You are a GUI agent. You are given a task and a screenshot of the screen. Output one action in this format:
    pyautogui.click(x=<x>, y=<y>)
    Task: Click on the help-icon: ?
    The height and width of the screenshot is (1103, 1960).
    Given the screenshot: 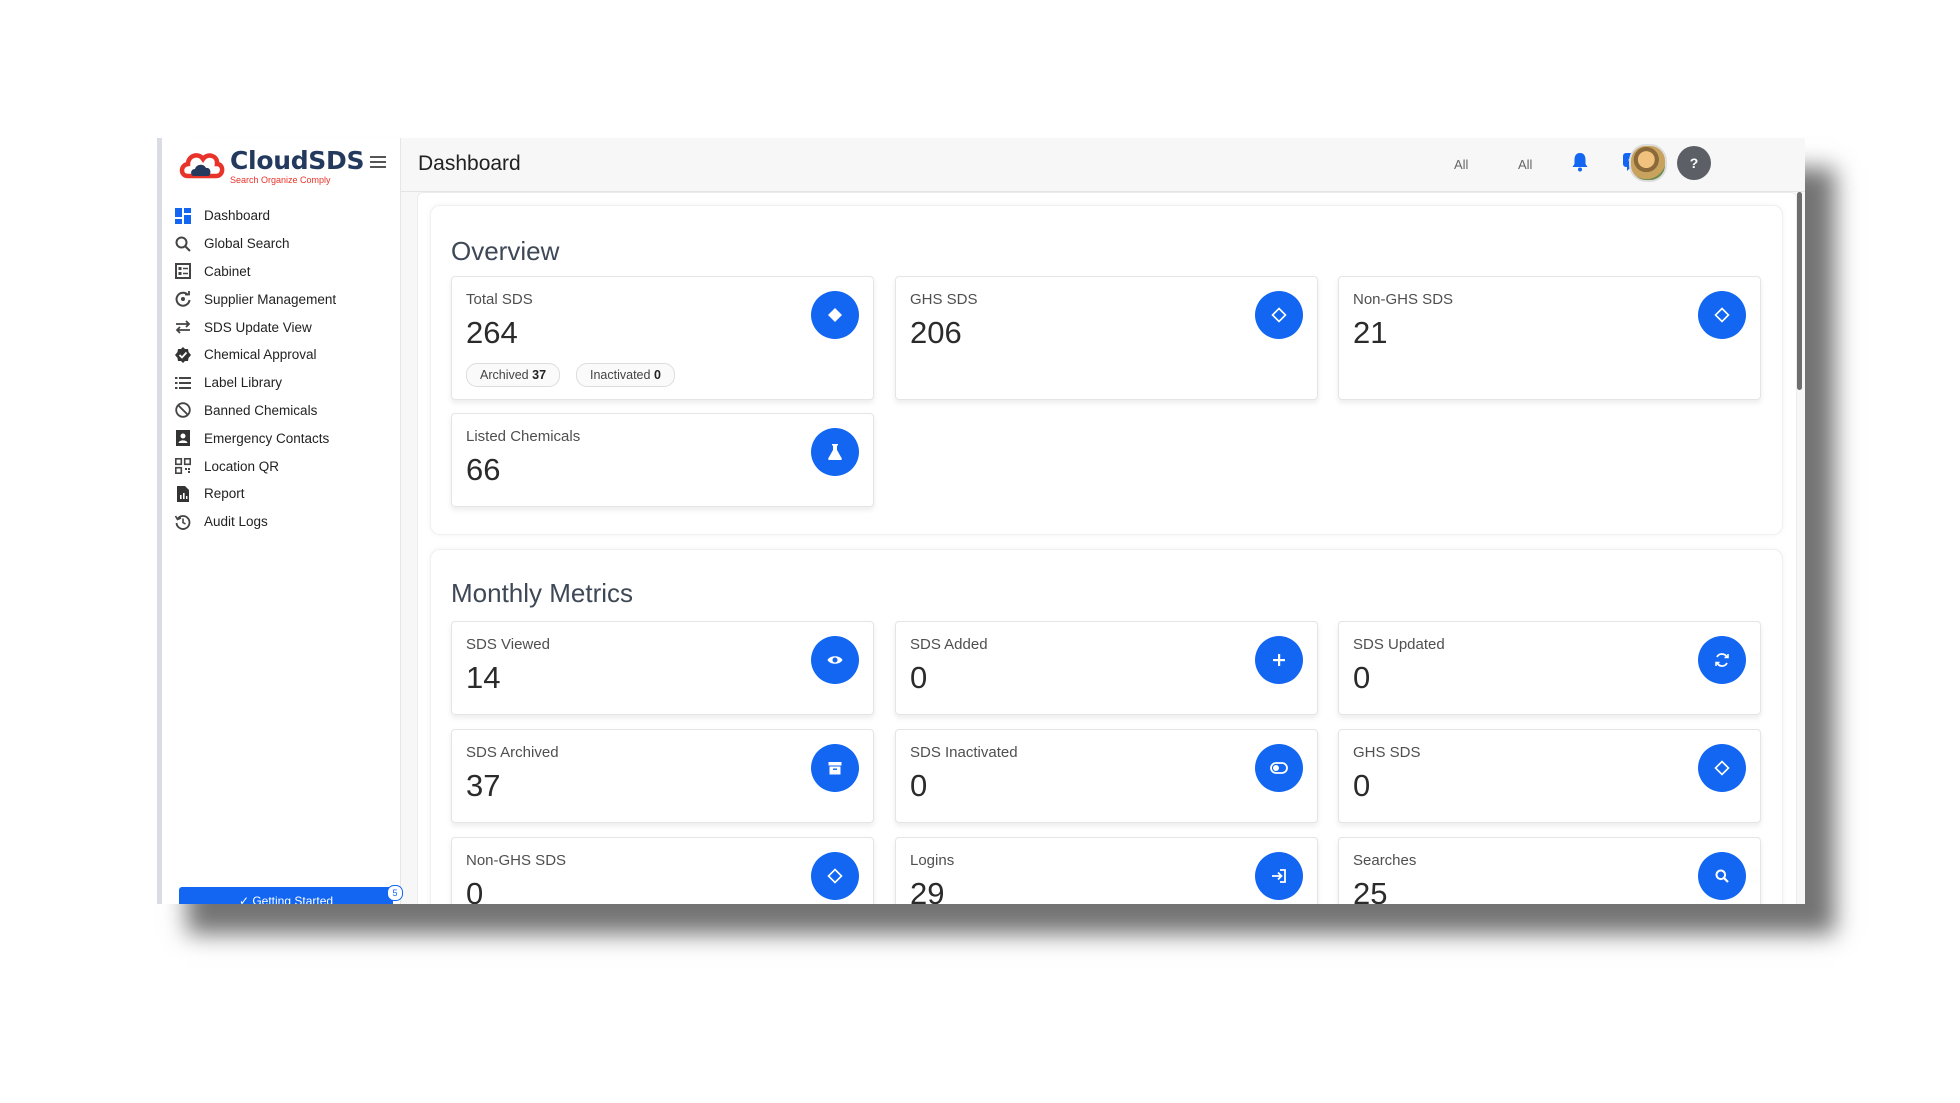 What is the action you would take?
    pyautogui.click(x=1694, y=163)
    